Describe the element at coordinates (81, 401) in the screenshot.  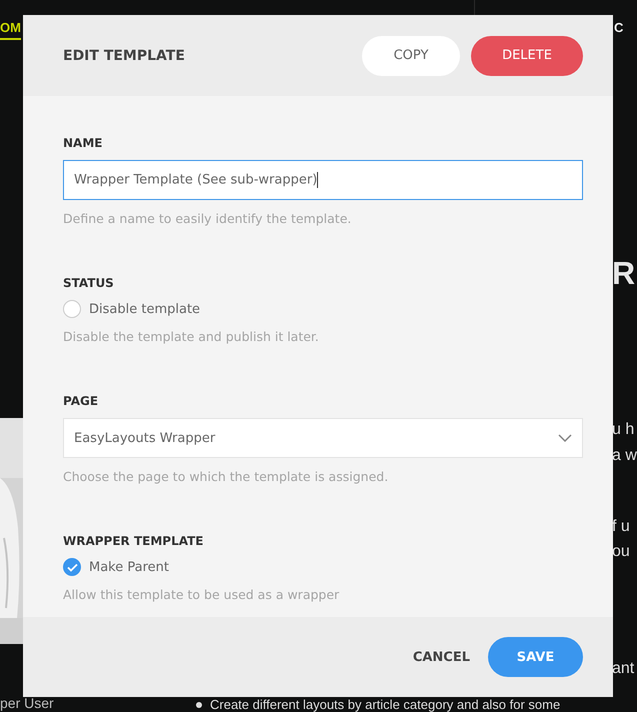
I see `field-label: PAGE` at that location.